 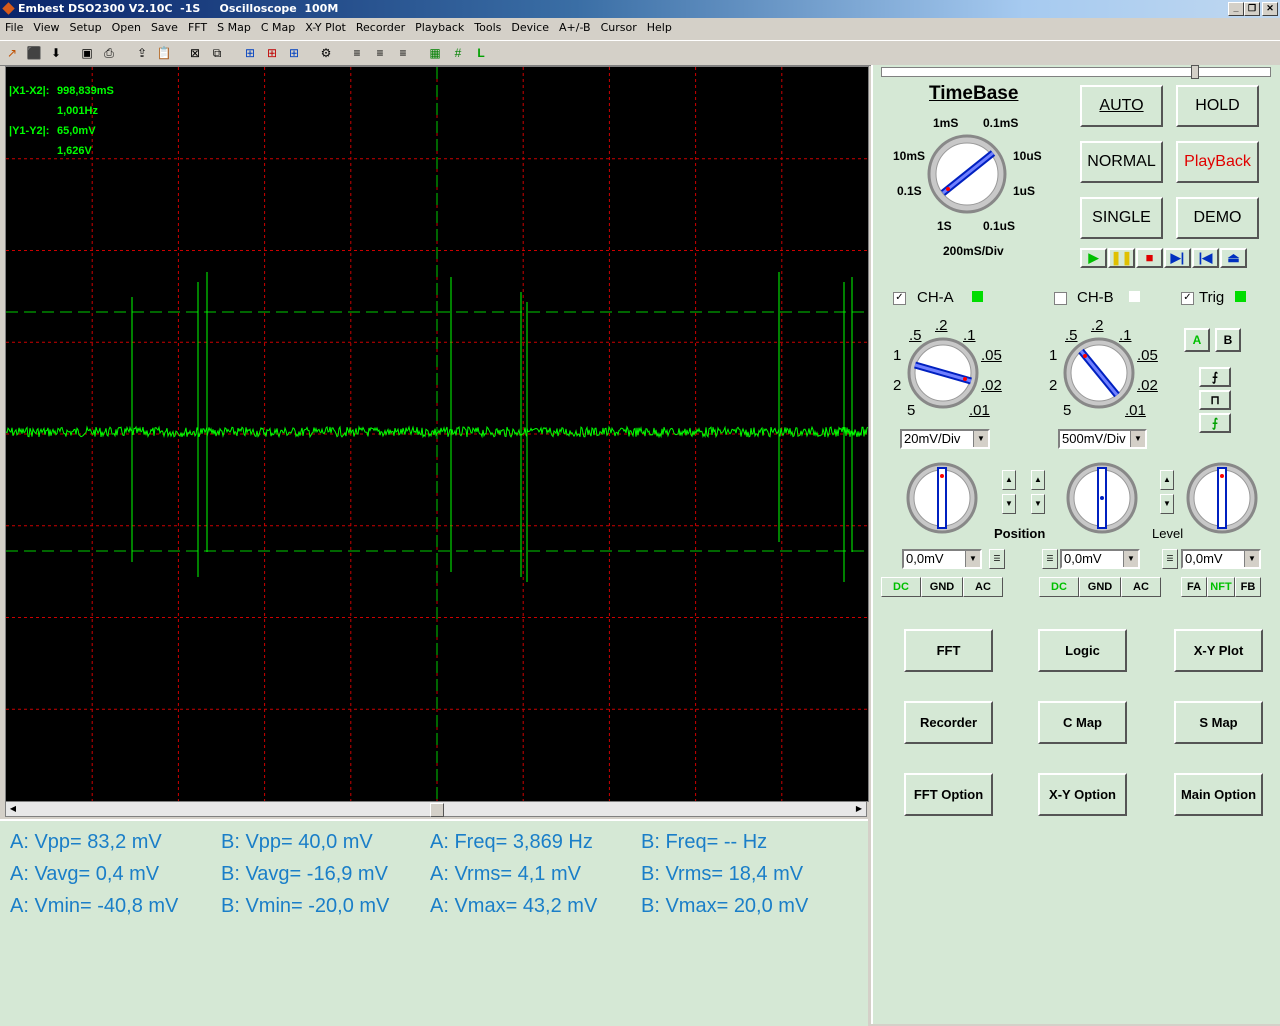 I want to click on ch-a-offset-select: 0,0mV ▼, so click(x=942, y=559).